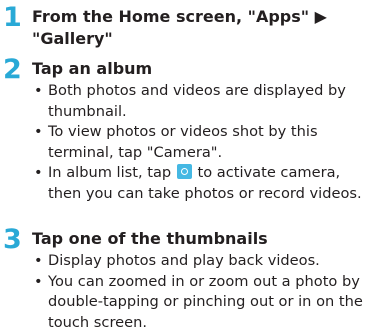 This screenshot has height=333, width=368. Describe the element at coordinates (197, 69) in the screenshot. I see `step-title: Tap an album` at that location.